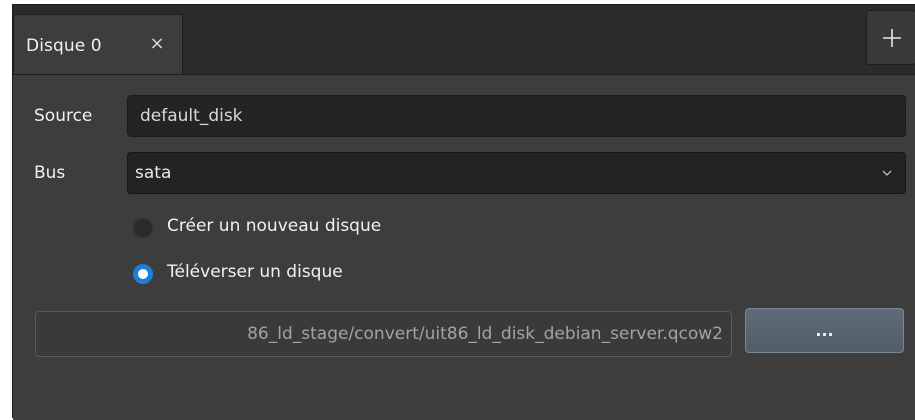 This screenshot has height=420, width=915. I want to click on bus-value: sata, so click(153, 173).